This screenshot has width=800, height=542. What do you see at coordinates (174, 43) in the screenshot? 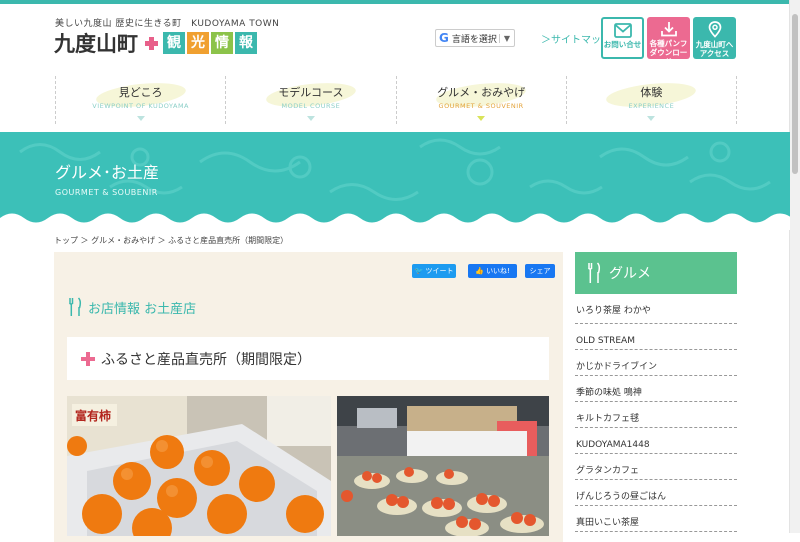
I see `logo-char: 観` at bounding box center [174, 43].